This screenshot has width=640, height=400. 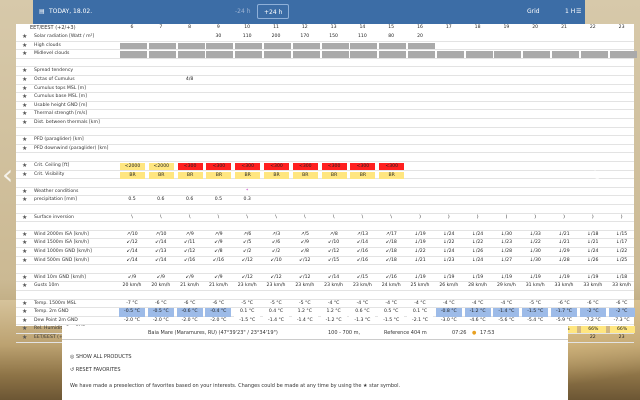 I want to click on cell-value: 0.1 °C, so click(x=247, y=312).